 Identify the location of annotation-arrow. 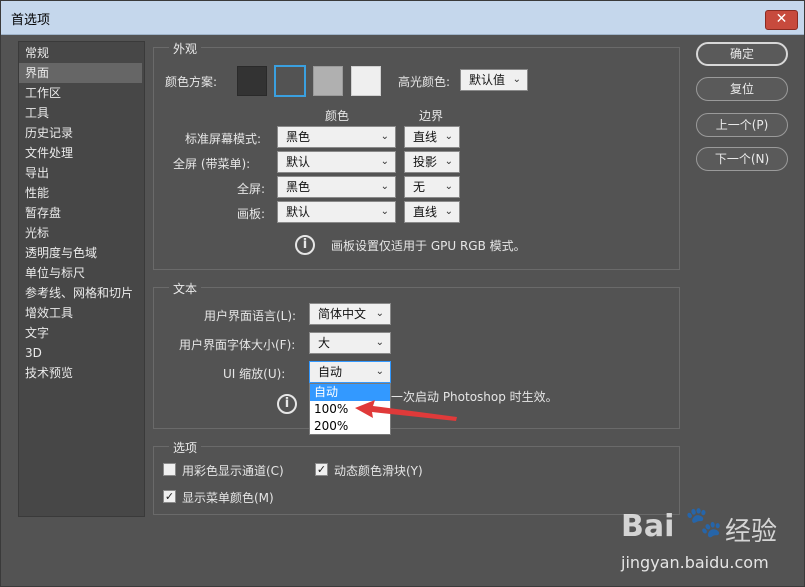
(406, 410).